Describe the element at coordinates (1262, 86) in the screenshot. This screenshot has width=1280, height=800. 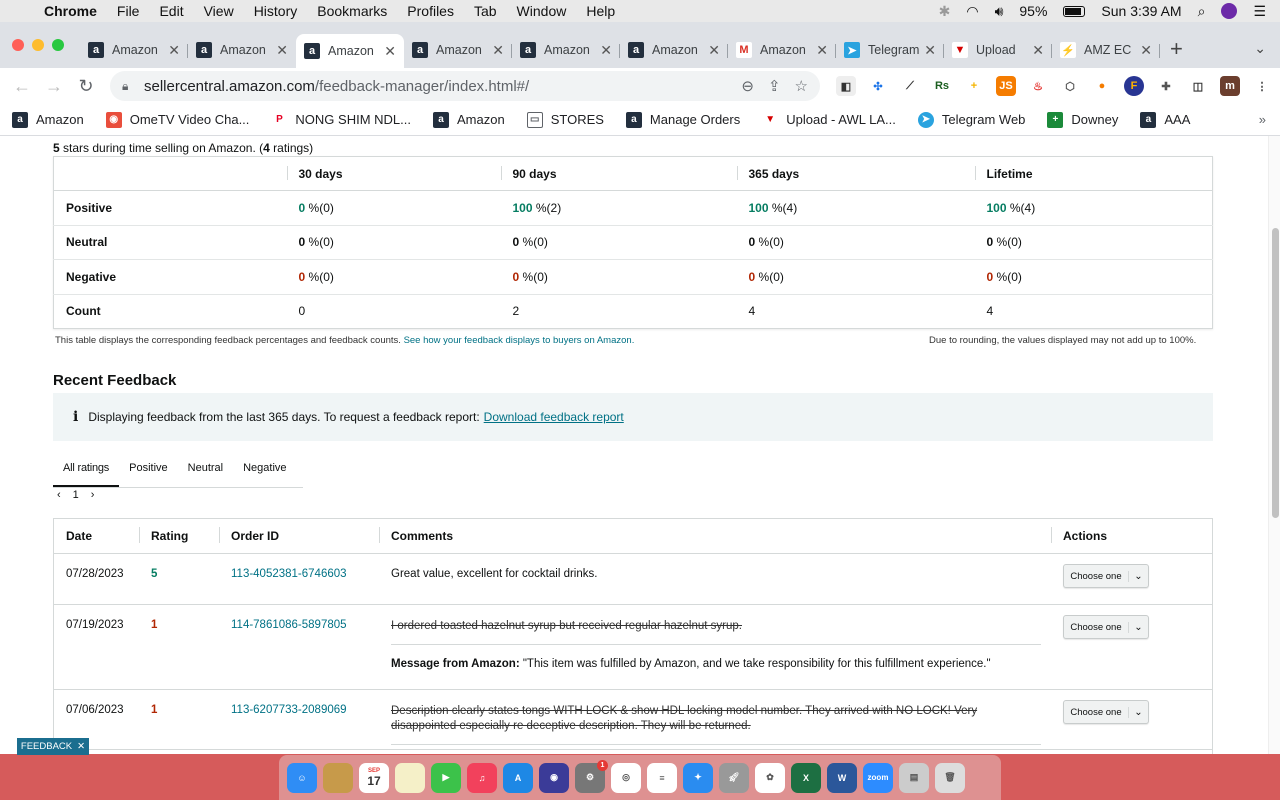
I see `chrome-menu-icon: ⋮` at that location.